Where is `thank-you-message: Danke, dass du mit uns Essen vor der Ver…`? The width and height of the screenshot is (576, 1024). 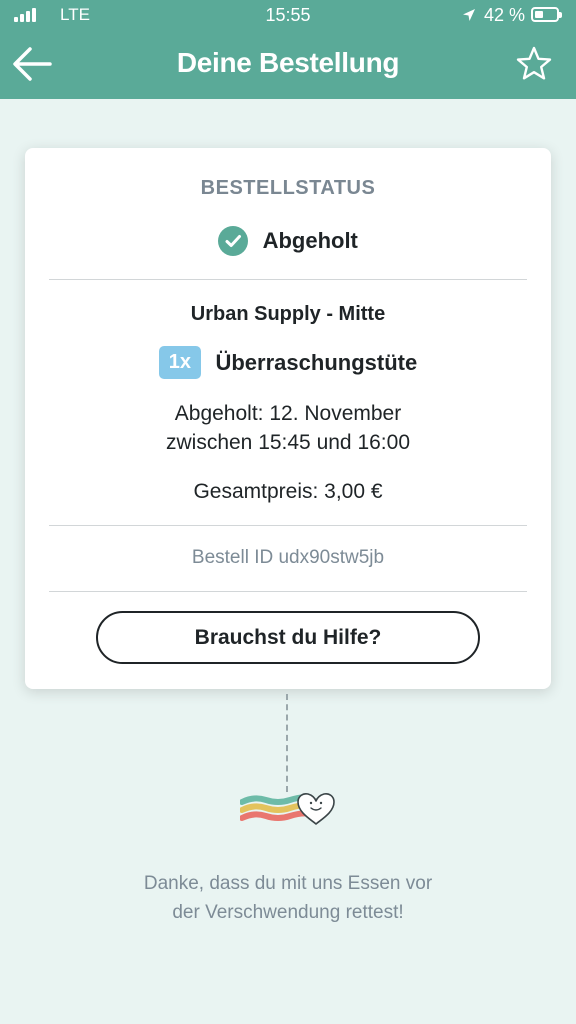 thank-you-message: Danke, dass du mit uns Essen vor der Ver… is located at coordinates (288, 898).